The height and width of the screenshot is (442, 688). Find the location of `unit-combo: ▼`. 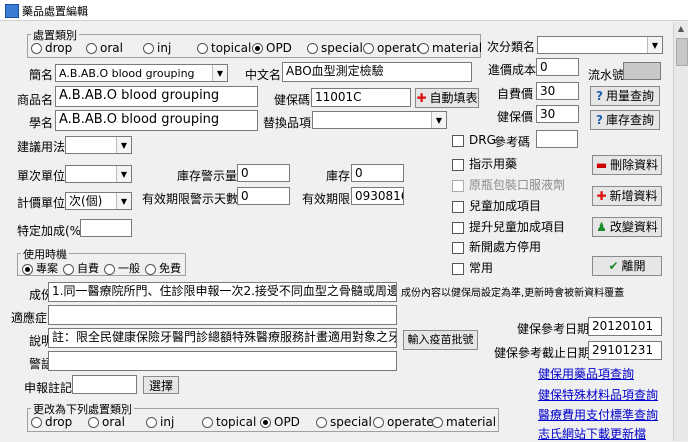

unit-combo: ▼ is located at coordinates (98, 174).